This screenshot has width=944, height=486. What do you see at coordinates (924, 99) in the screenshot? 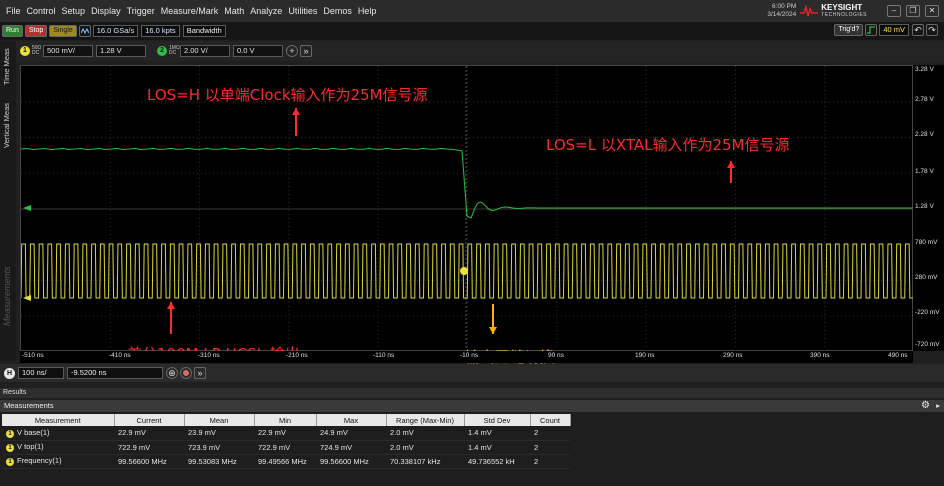
I see `y-tick: 2.78 V` at bounding box center [924, 99].